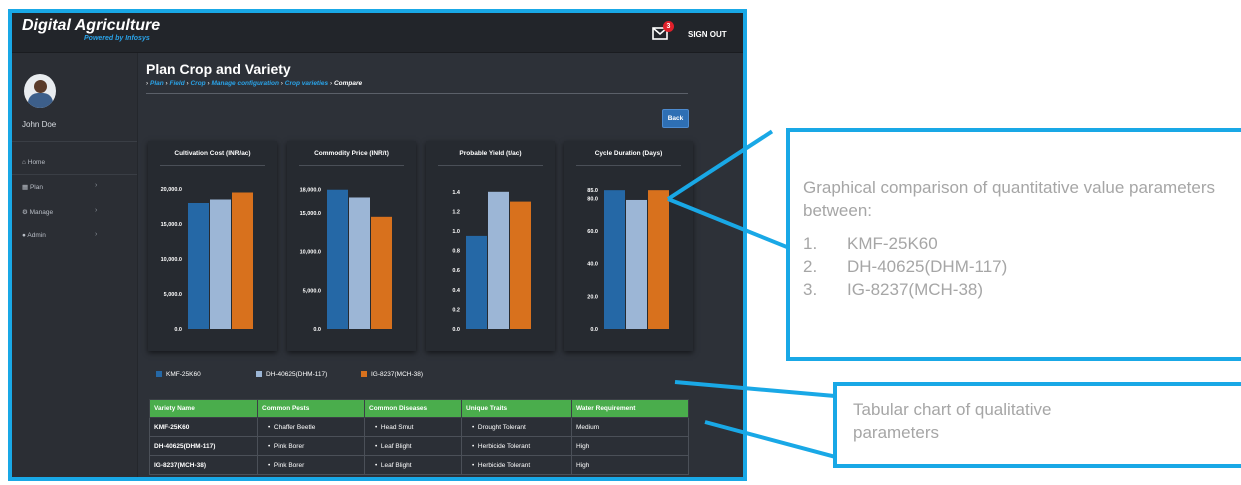  Describe the element at coordinates (297, 374) in the screenshot. I see `legend-label: DH-40625(DHM-117)` at that location.